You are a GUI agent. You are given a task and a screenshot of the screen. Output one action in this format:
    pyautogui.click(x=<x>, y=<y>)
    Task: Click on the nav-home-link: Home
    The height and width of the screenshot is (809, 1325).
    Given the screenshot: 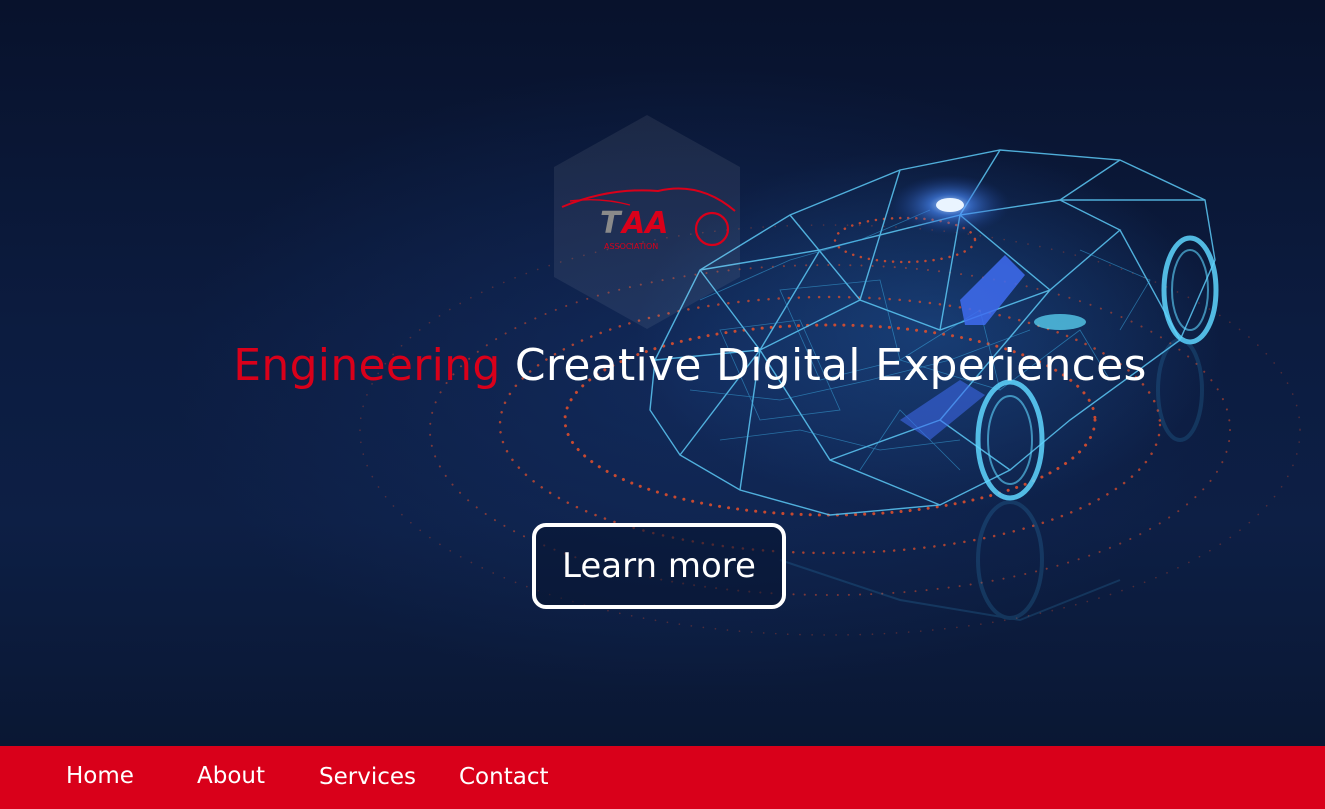 What is the action you would take?
    pyautogui.click(x=100, y=776)
    